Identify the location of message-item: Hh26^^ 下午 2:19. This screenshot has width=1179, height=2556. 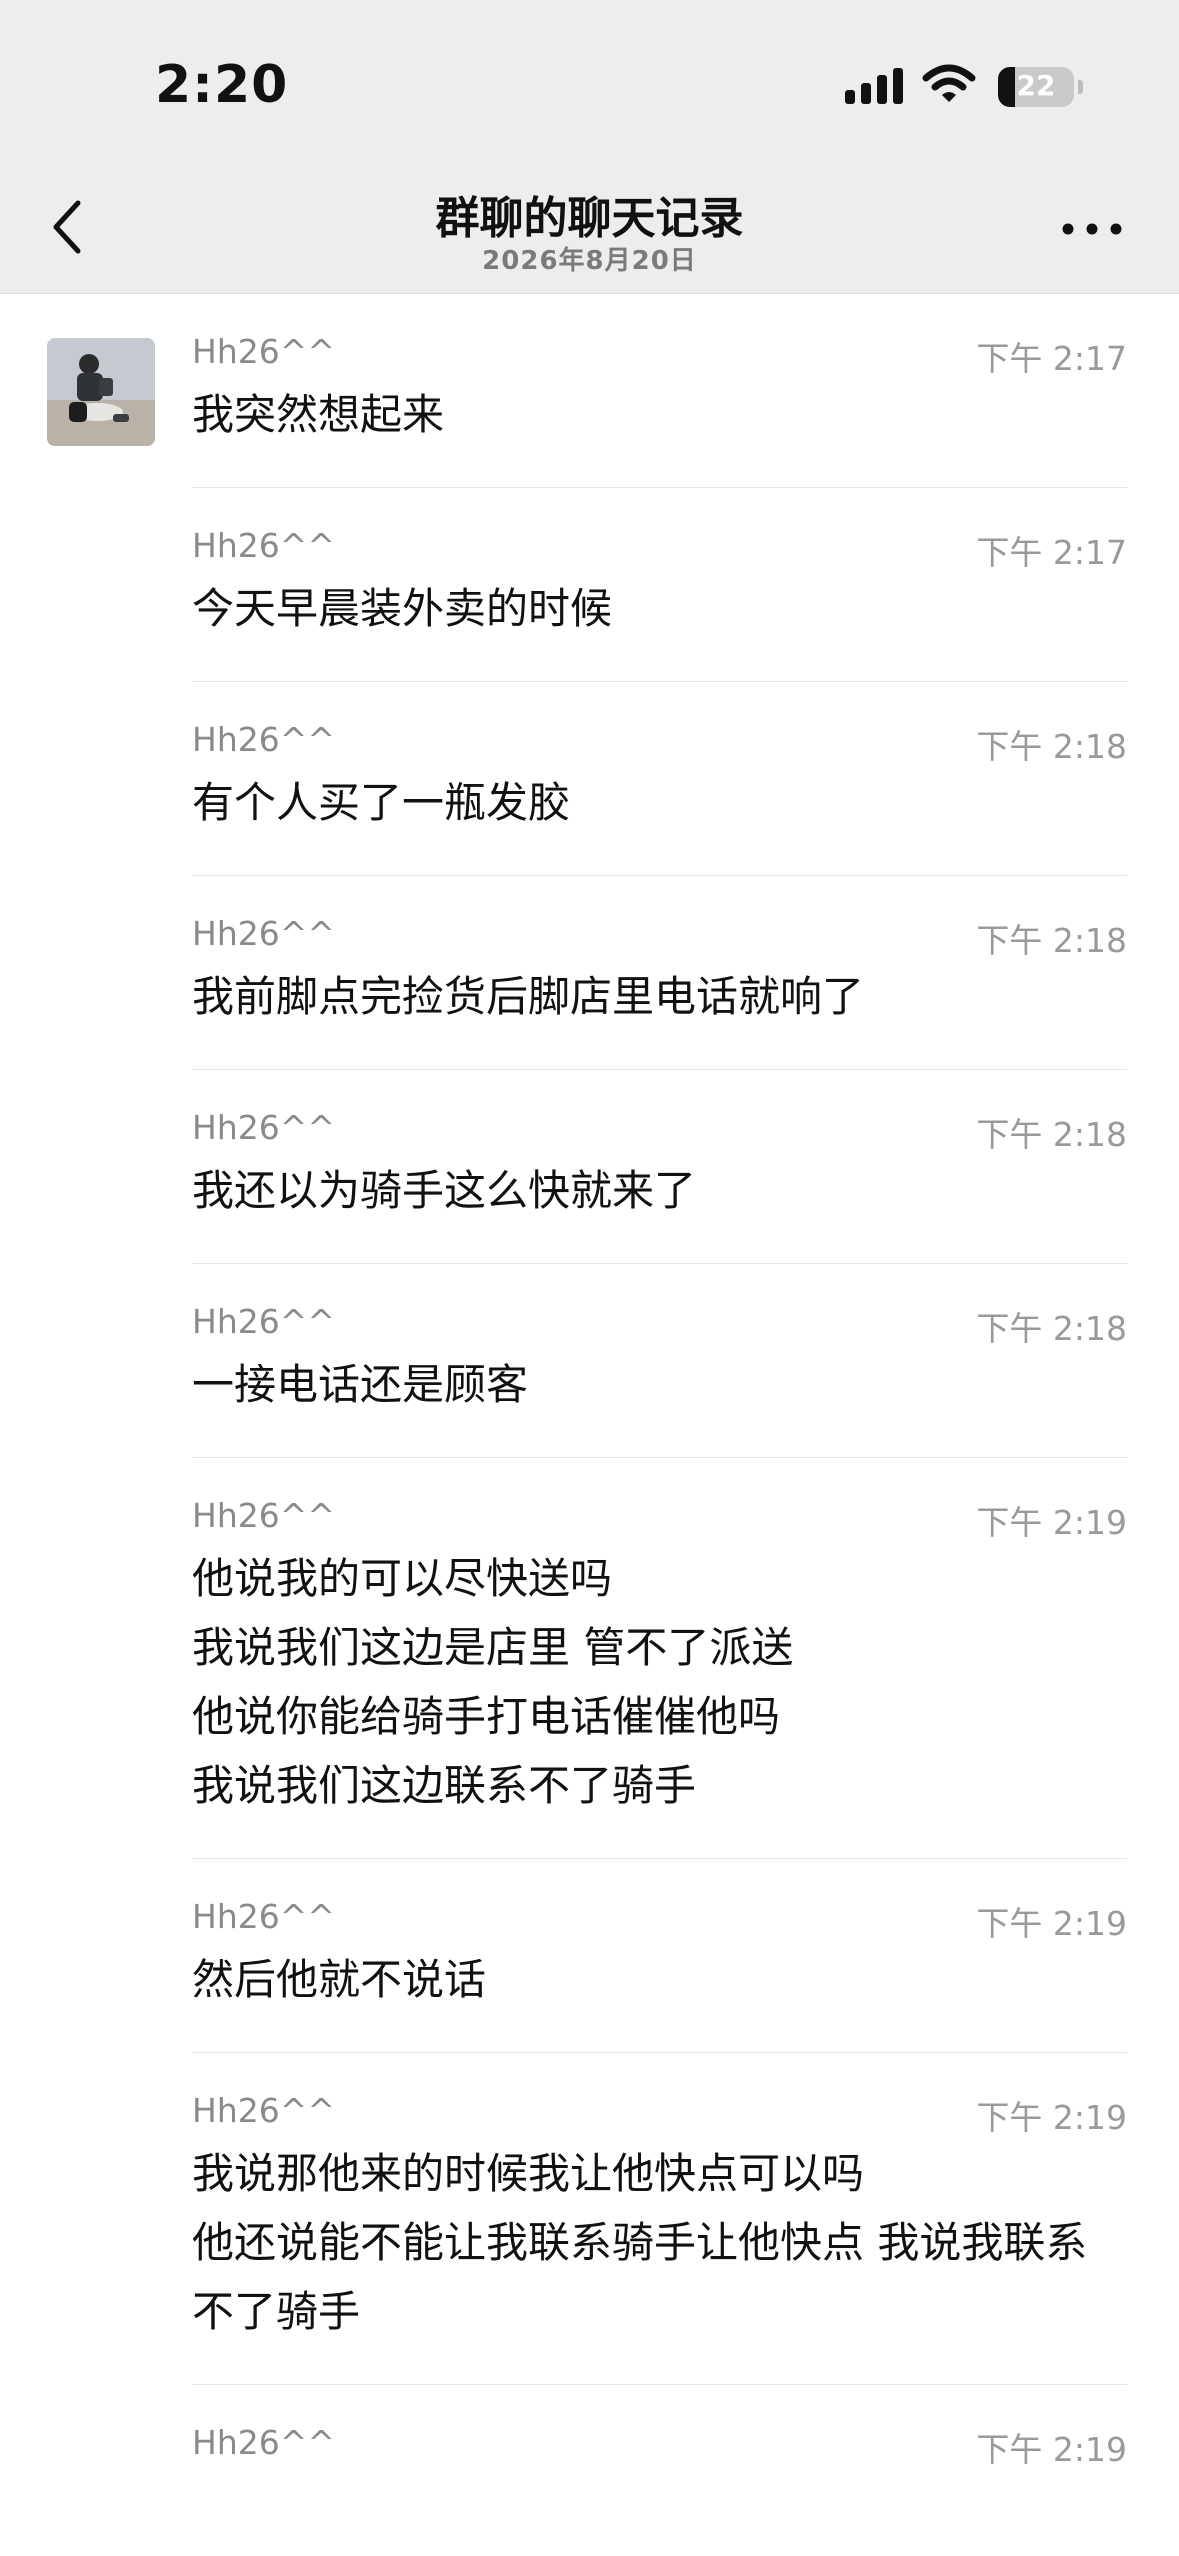
(589, 2447).